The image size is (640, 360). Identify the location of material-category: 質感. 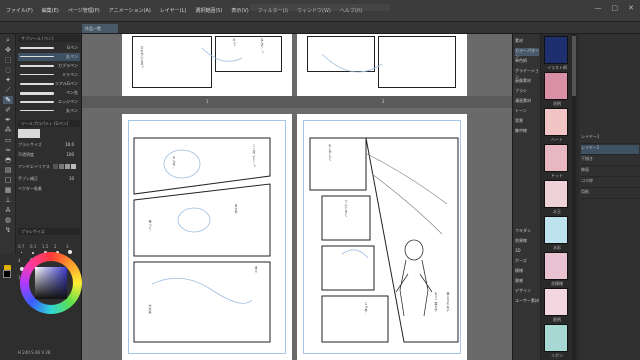
(527, 282).